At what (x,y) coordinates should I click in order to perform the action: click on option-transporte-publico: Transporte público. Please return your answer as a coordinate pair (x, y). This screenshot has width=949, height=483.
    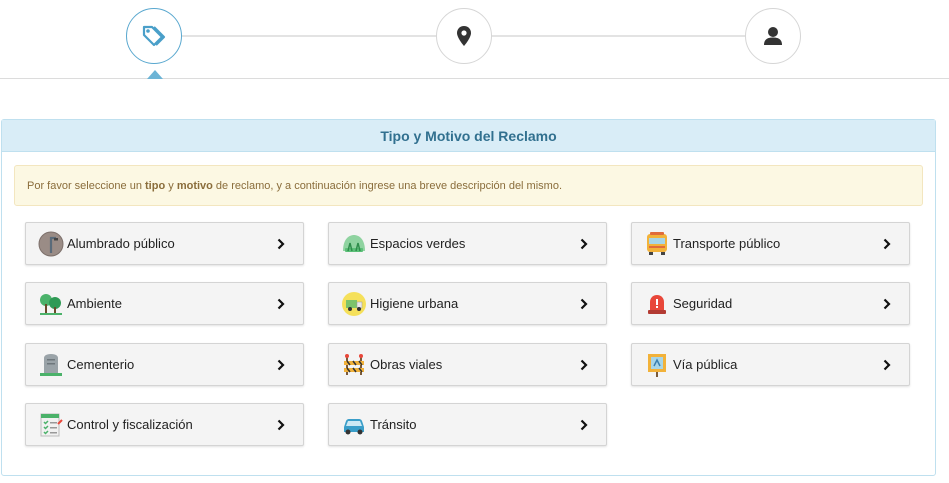
    Looking at the image, I should click on (770, 243).